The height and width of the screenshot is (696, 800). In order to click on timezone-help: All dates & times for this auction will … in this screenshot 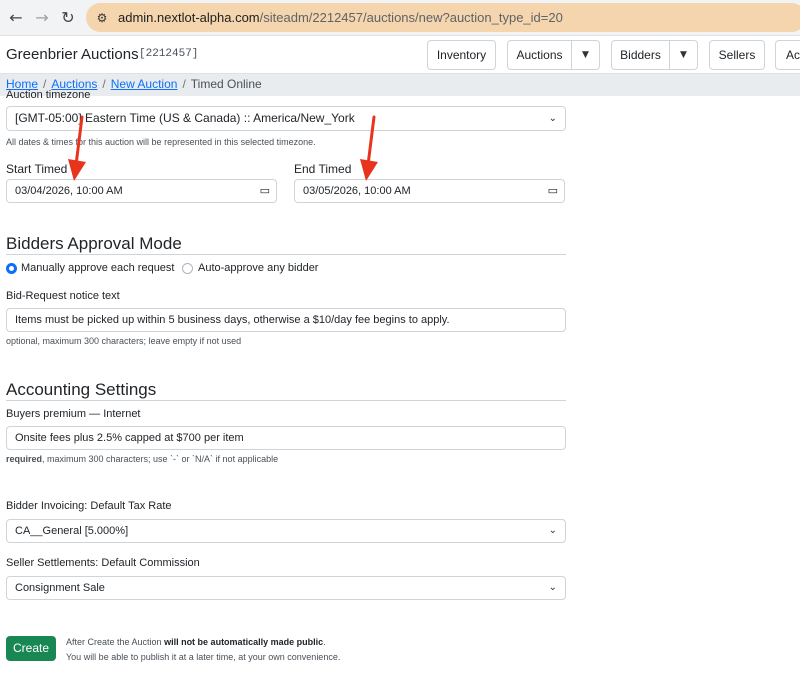, I will do `click(161, 142)`.